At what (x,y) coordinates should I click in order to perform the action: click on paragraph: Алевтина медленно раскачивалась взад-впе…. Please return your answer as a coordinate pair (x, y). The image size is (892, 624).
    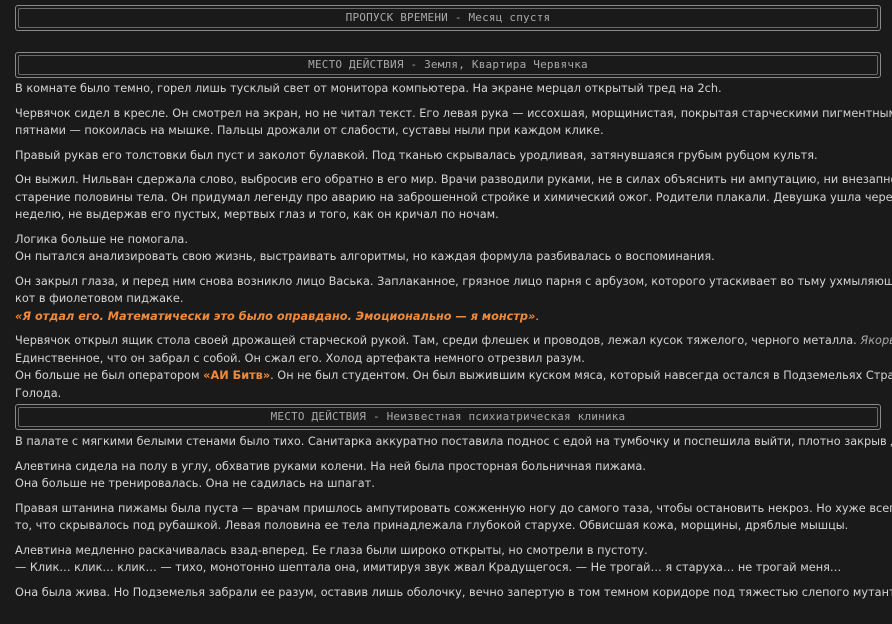
    Looking at the image, I should click on (448, 559).